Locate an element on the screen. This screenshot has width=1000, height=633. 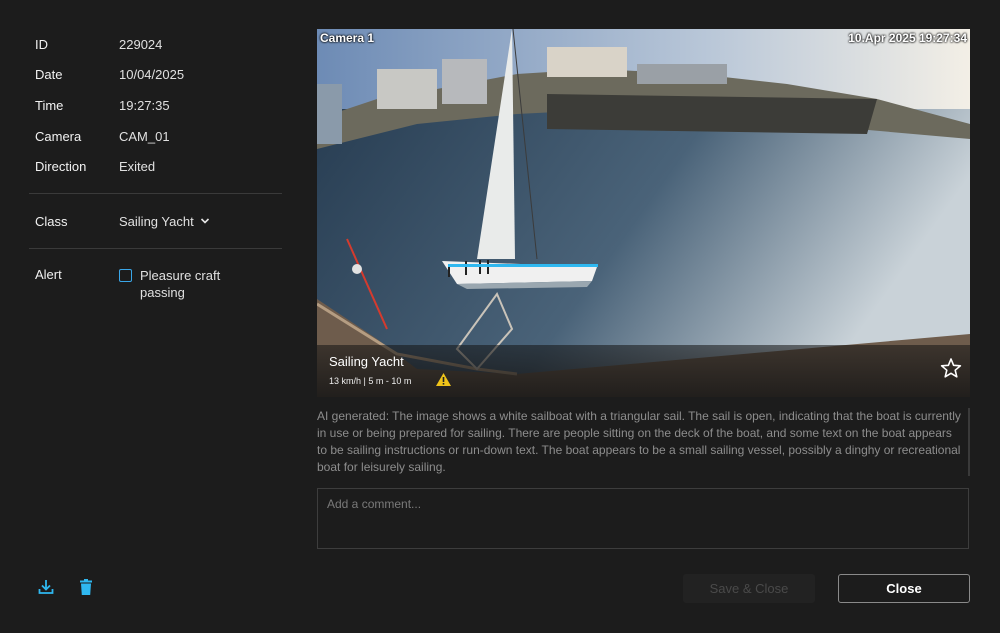
alert-option-label: Pleasure craft passing is located at coordinates (180, 284).